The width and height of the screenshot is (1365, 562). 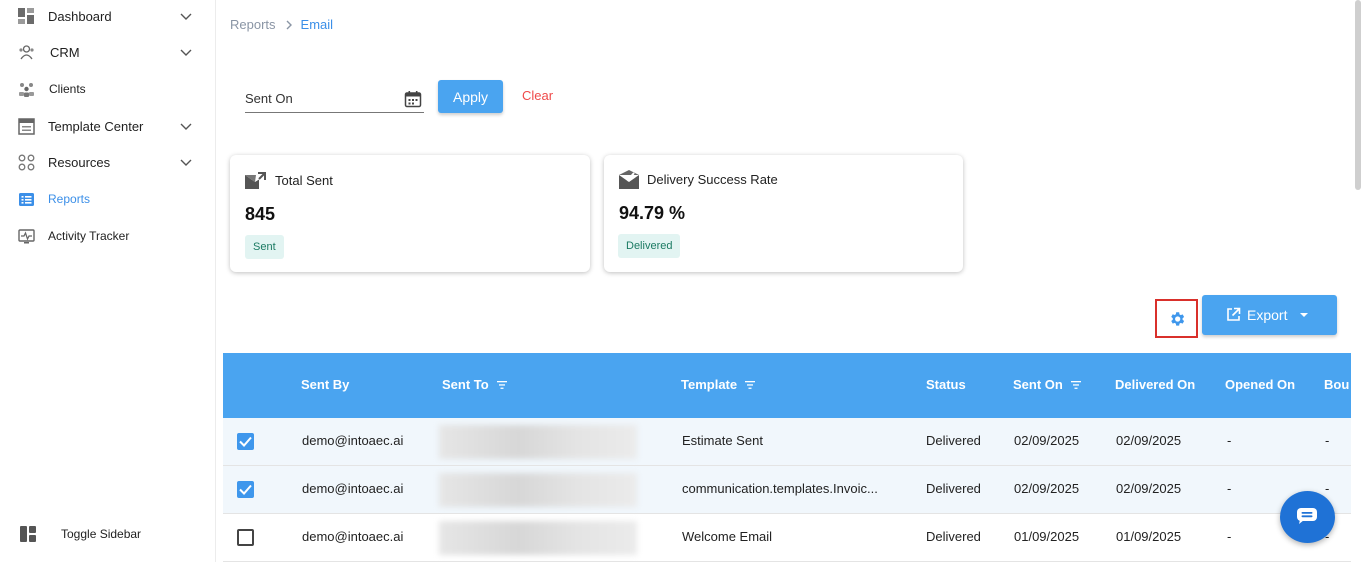 What do you see at coordinates (260, 214) in the screenshot?
I see `card-value: 845` at bounding box center [260, 214].